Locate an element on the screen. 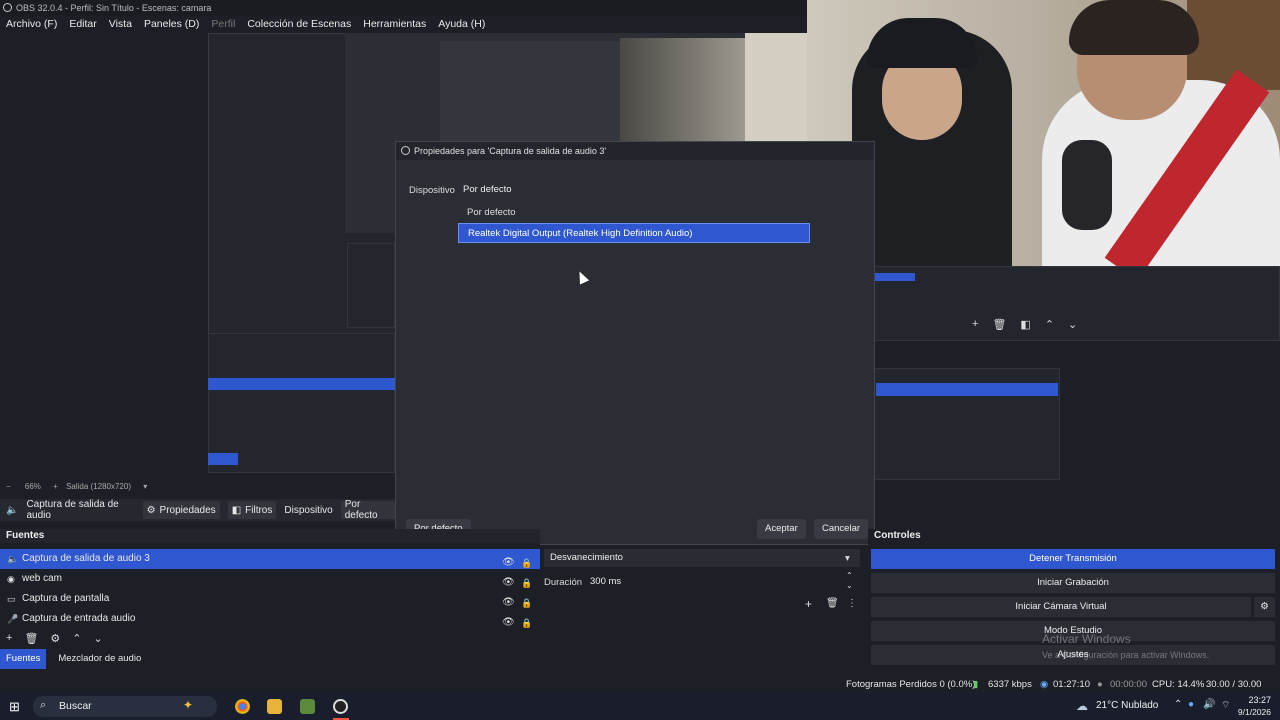 The height and width of the screenshot is (720, 1280). record-time: 00:00:00 is located at coordinates (1128, 684).